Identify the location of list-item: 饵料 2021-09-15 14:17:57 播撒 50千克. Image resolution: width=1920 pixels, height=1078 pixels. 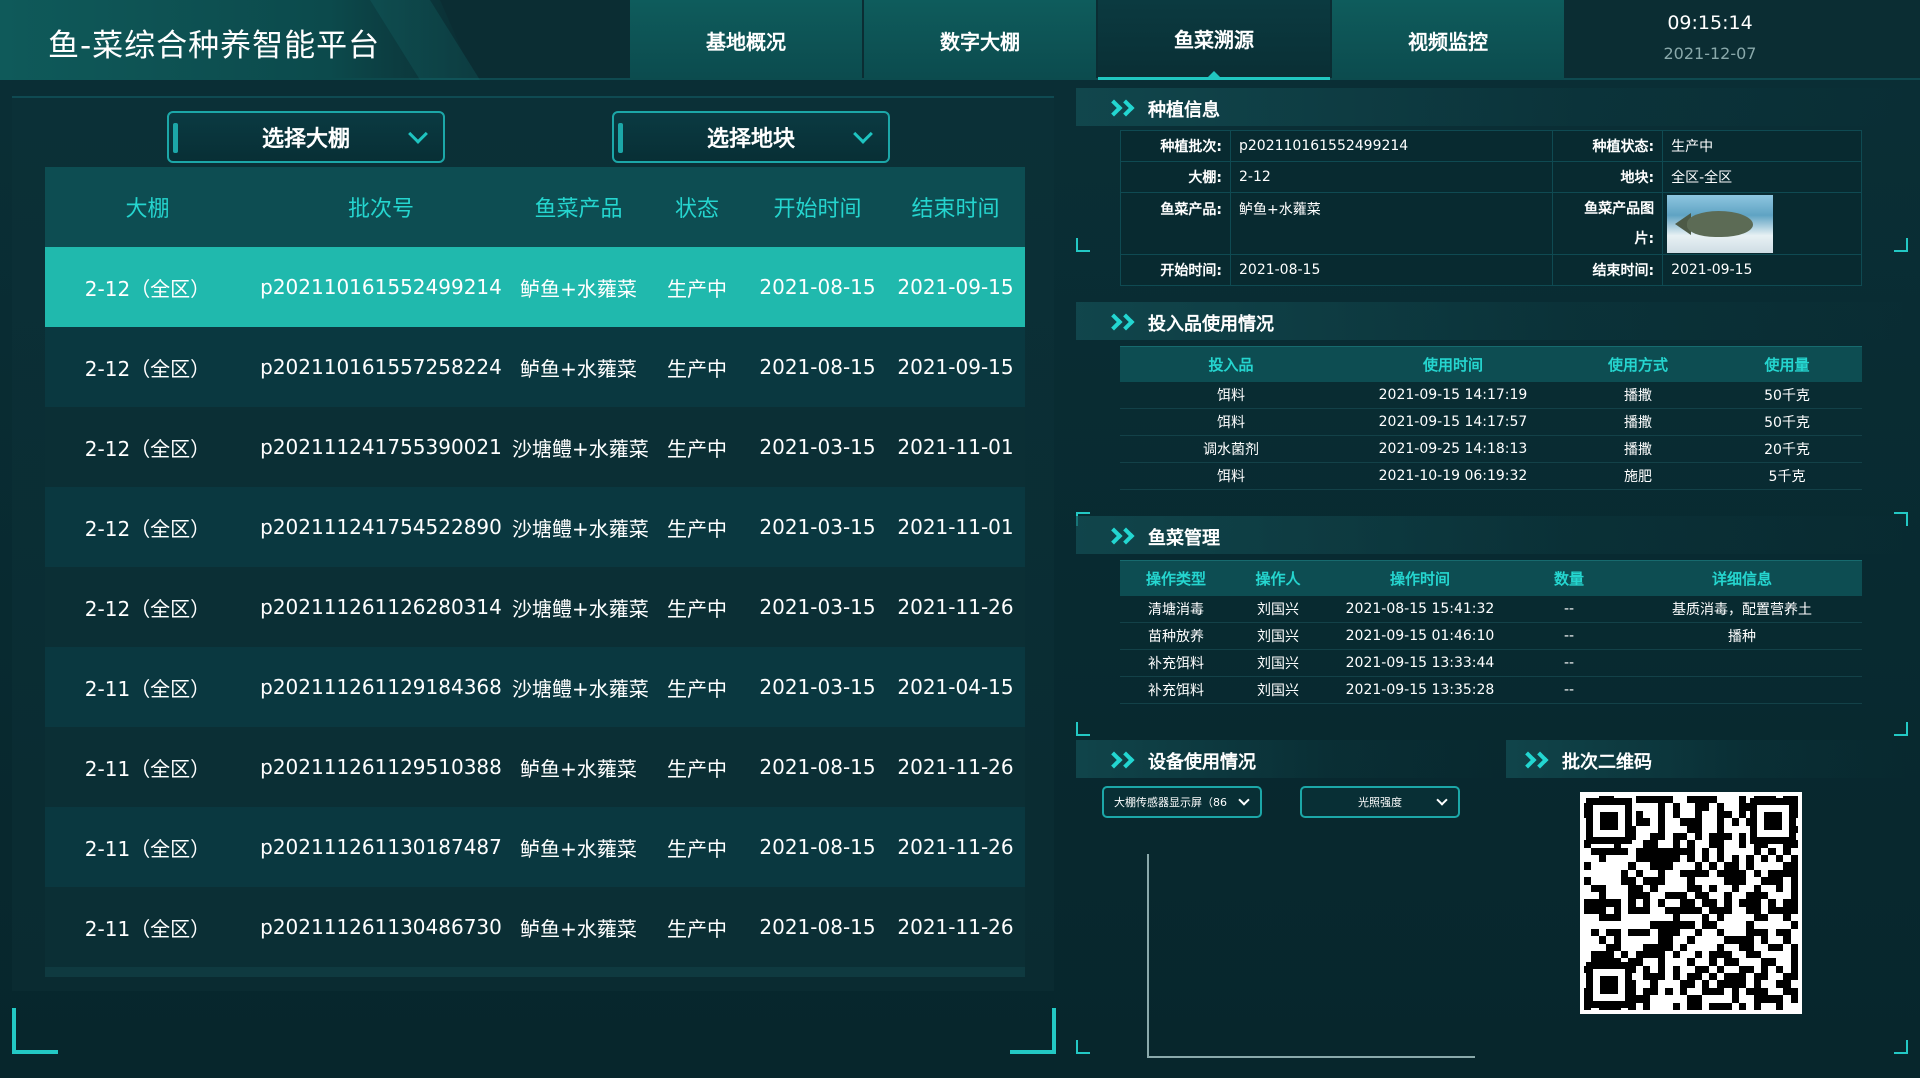
(1491, 422).